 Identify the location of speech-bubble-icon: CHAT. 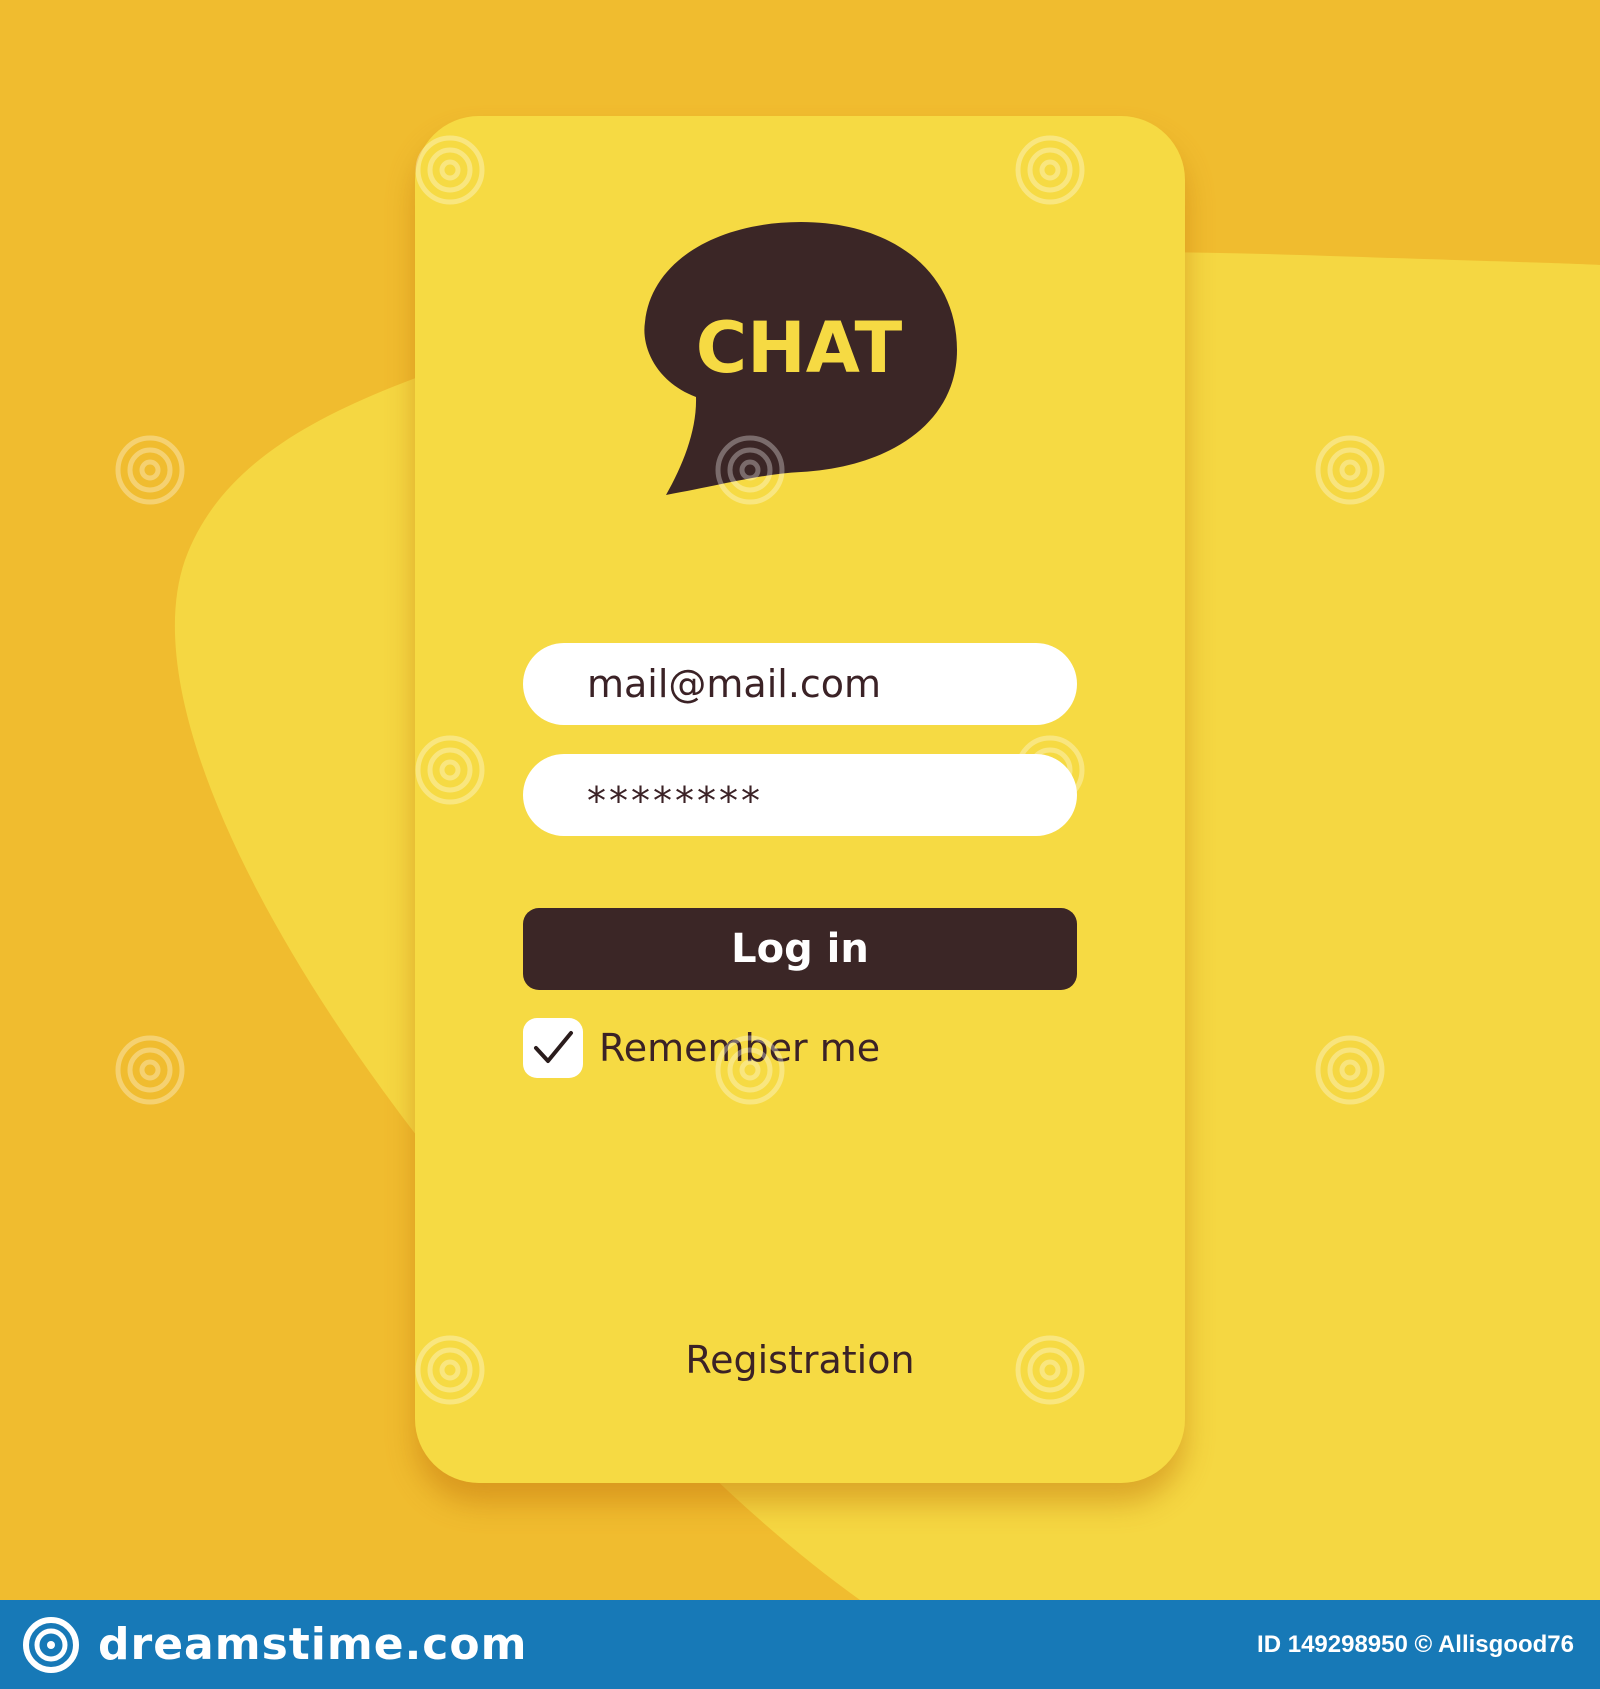
(800, 358).